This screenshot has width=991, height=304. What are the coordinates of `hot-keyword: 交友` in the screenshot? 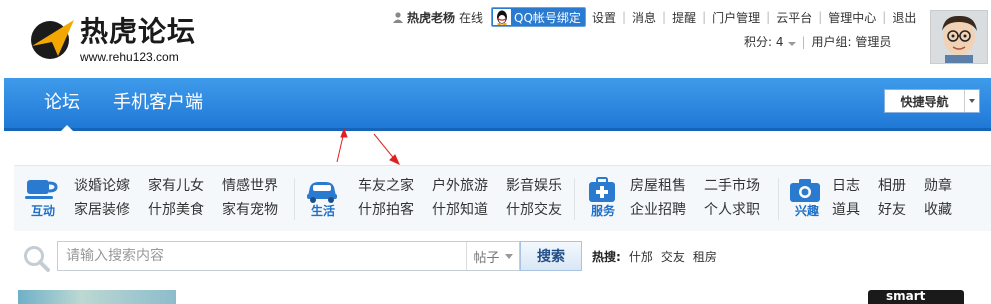 It's located at (673, 256).